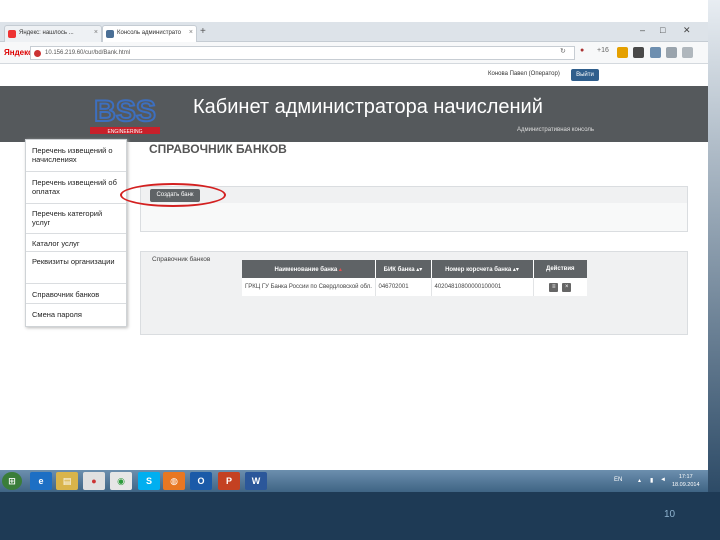  Describe the element at coordinates (567, 287) in the screenshot. I see `delete-icon: ×` at that location.